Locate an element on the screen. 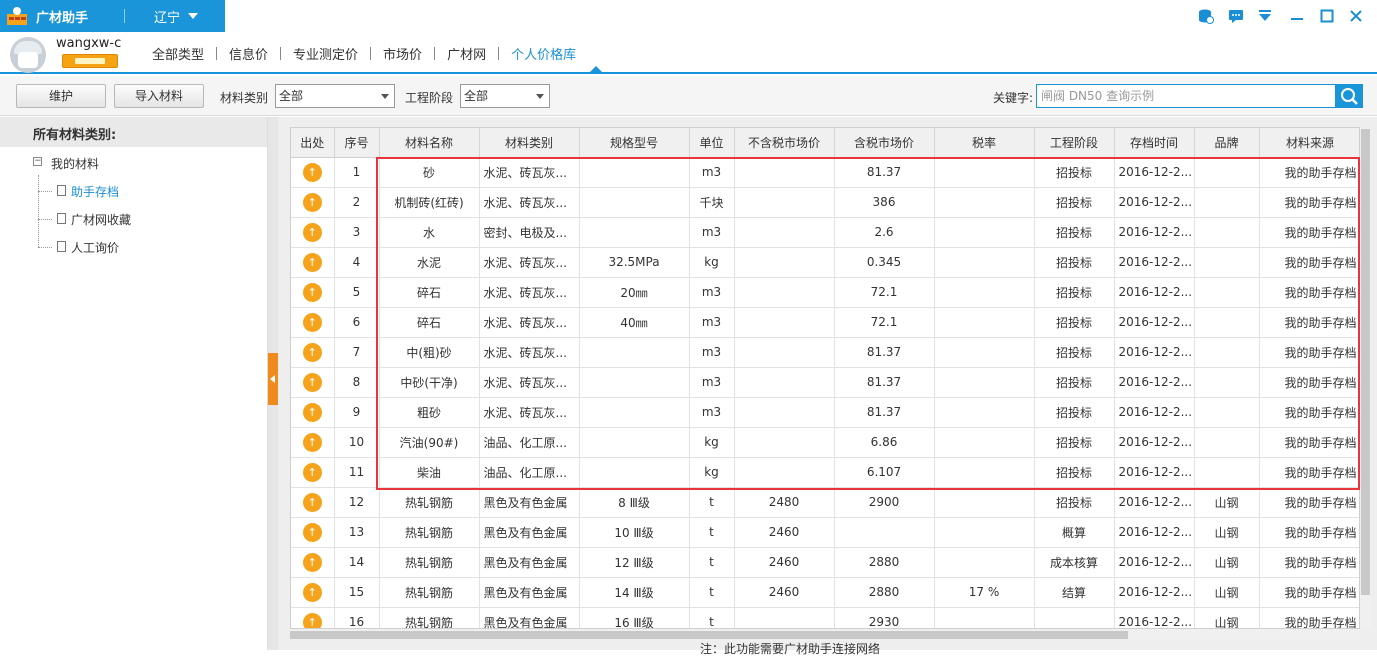  tab-gcw: 广材网 is located at coordinates (472, 53).